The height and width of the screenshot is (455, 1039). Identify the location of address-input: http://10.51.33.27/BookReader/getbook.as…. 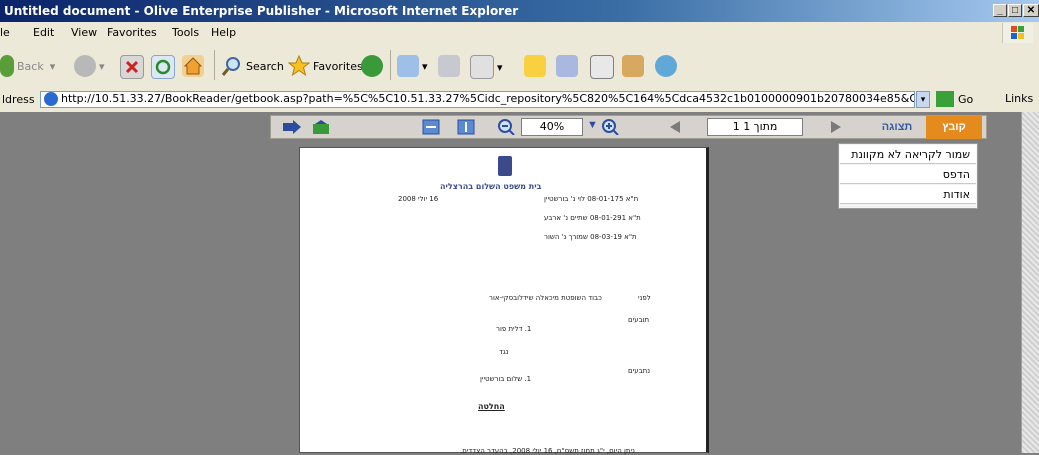
(477, 99).